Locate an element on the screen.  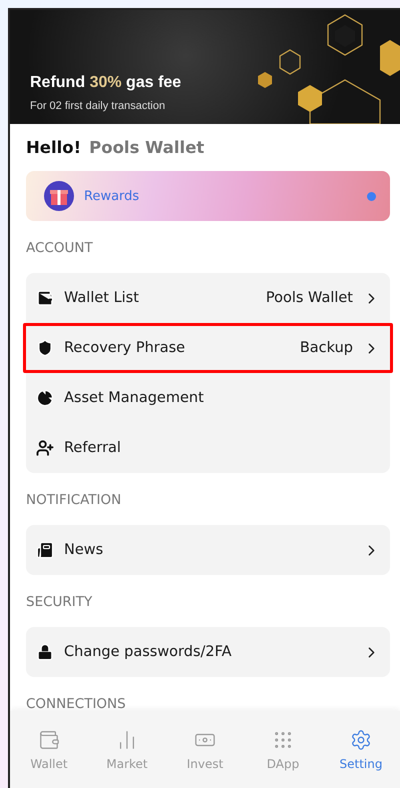
nav-label: Setting is located at coordinates (361, 763).